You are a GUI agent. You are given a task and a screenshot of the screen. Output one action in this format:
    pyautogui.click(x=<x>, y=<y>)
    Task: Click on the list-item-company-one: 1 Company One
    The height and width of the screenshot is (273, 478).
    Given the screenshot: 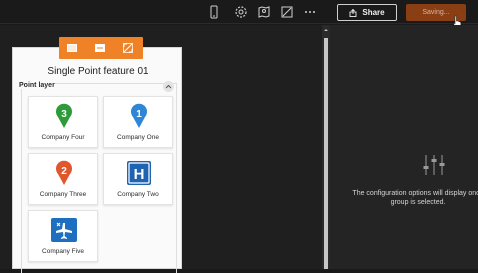 What is the action you would take?
    pyautogui.click(x=138, y=122)
    